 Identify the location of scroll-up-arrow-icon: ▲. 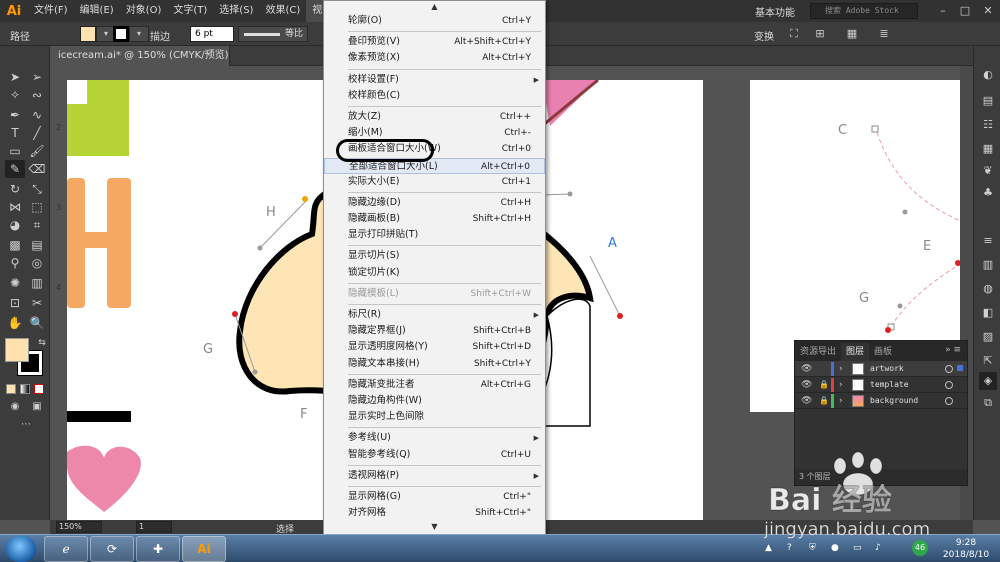
(434, 7).